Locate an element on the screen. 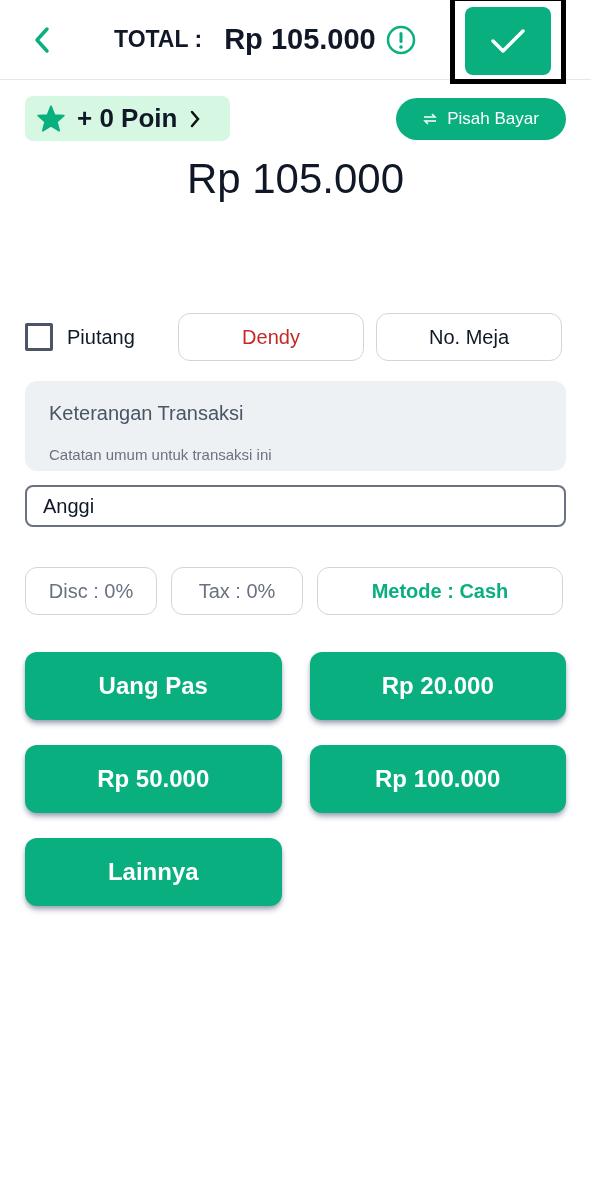 The width and height of the screenshot is (591, 1188). star-icon is located at coordinates (51, 118).